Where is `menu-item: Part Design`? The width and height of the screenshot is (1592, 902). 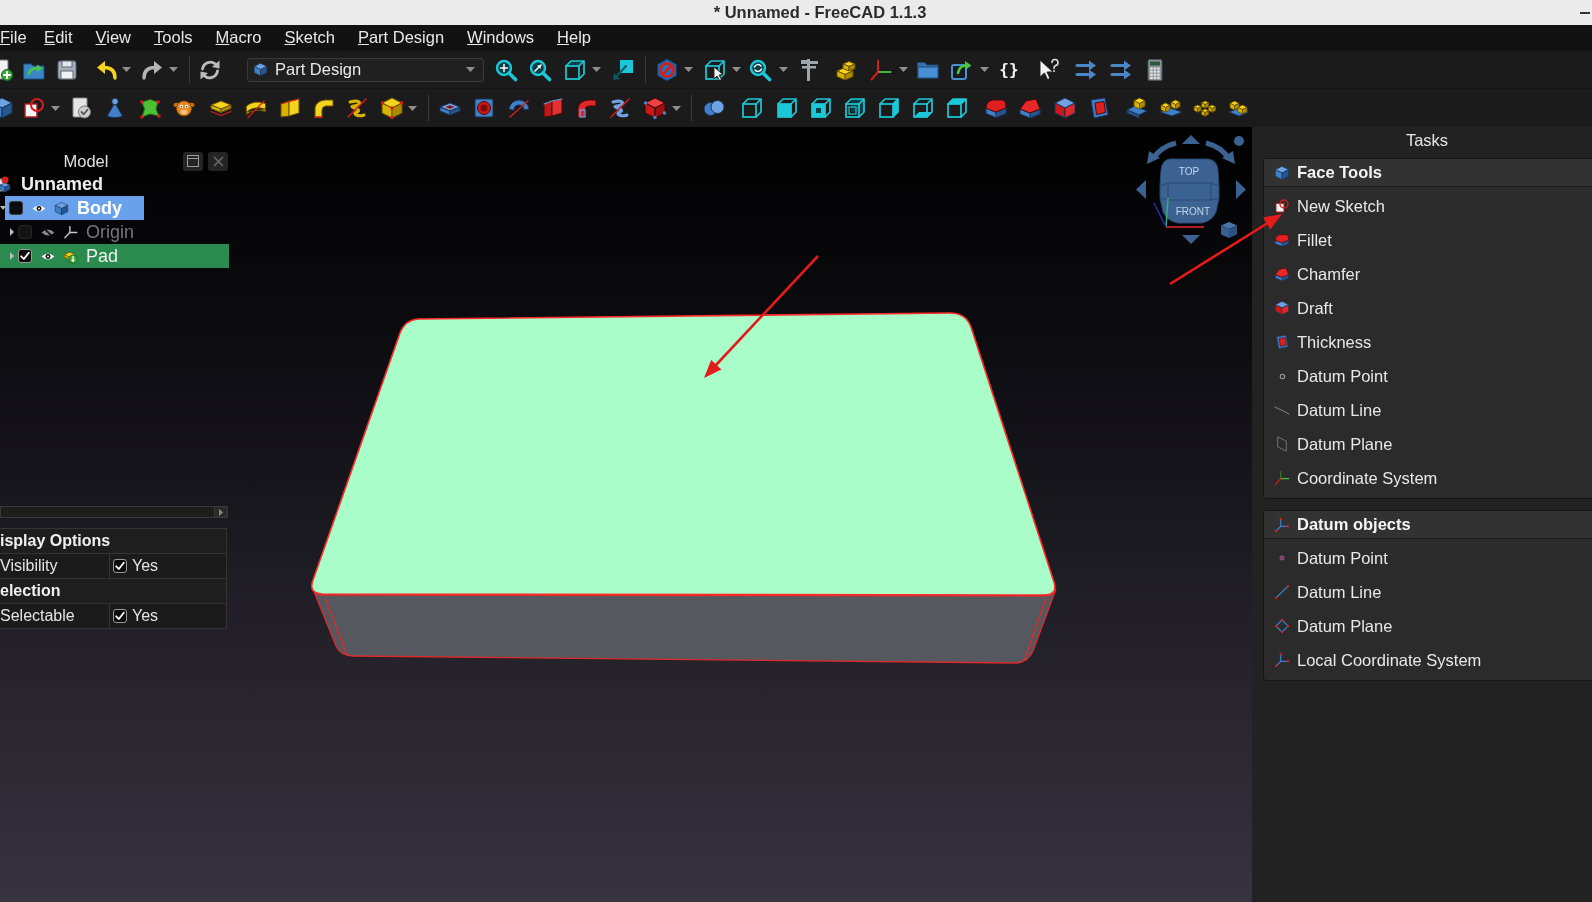
menu-item: Part Design is located at coordinates (401, 37).